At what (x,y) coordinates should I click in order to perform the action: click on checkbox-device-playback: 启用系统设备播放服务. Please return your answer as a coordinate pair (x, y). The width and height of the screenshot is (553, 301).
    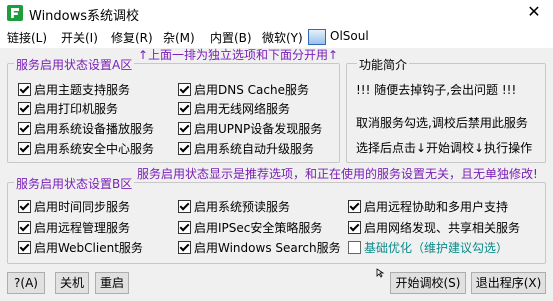
    Looking at the image, I should click on (86, 128).